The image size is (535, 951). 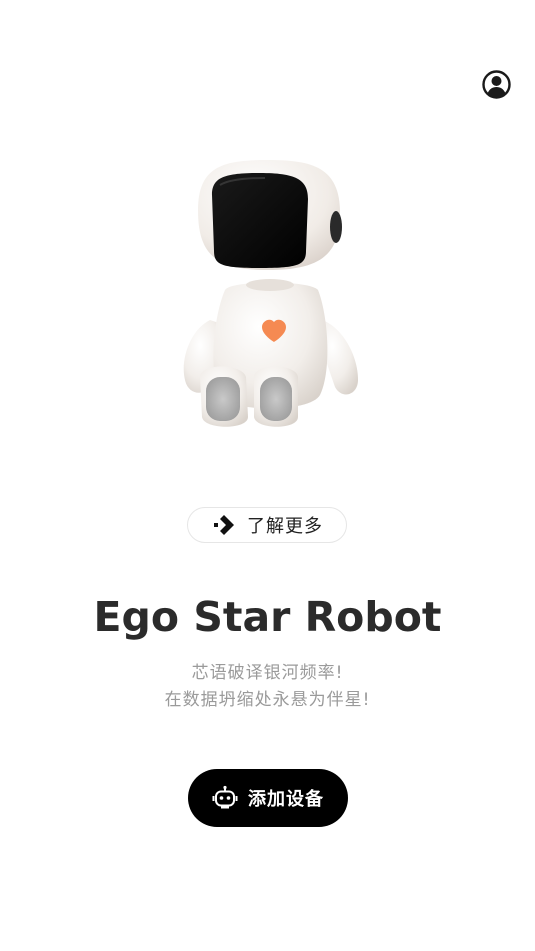 I want to click on robot-head-icon, so click(x=225, y=798).